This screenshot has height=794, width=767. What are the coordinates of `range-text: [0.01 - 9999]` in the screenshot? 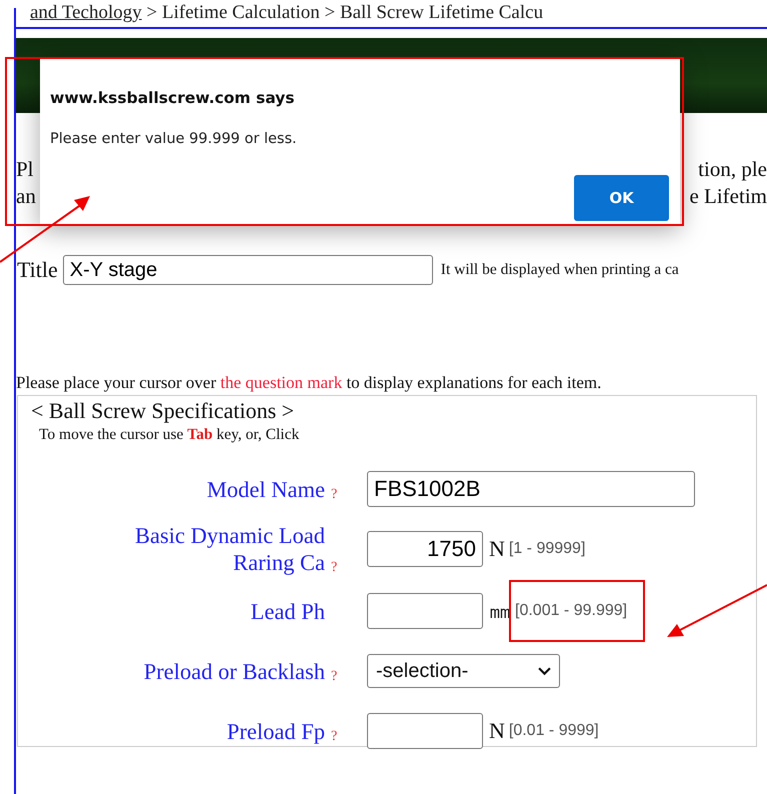 It's located at (553, 731).